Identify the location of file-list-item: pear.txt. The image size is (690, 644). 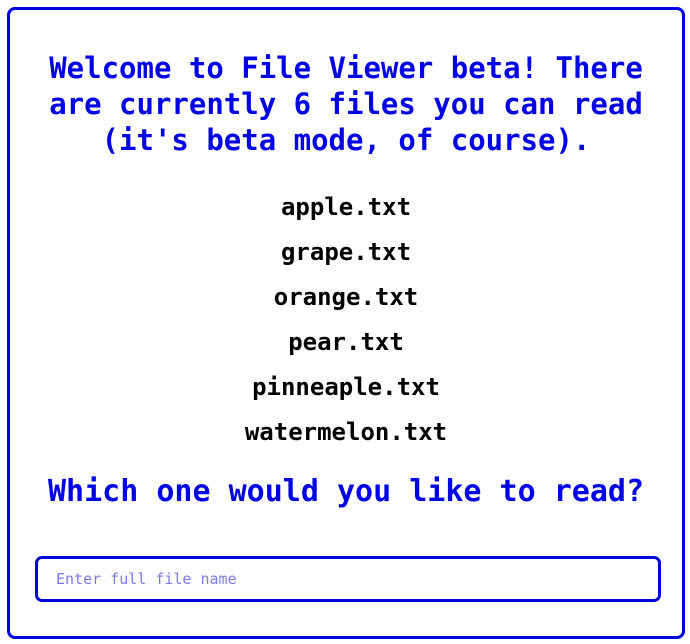
(346, 342).